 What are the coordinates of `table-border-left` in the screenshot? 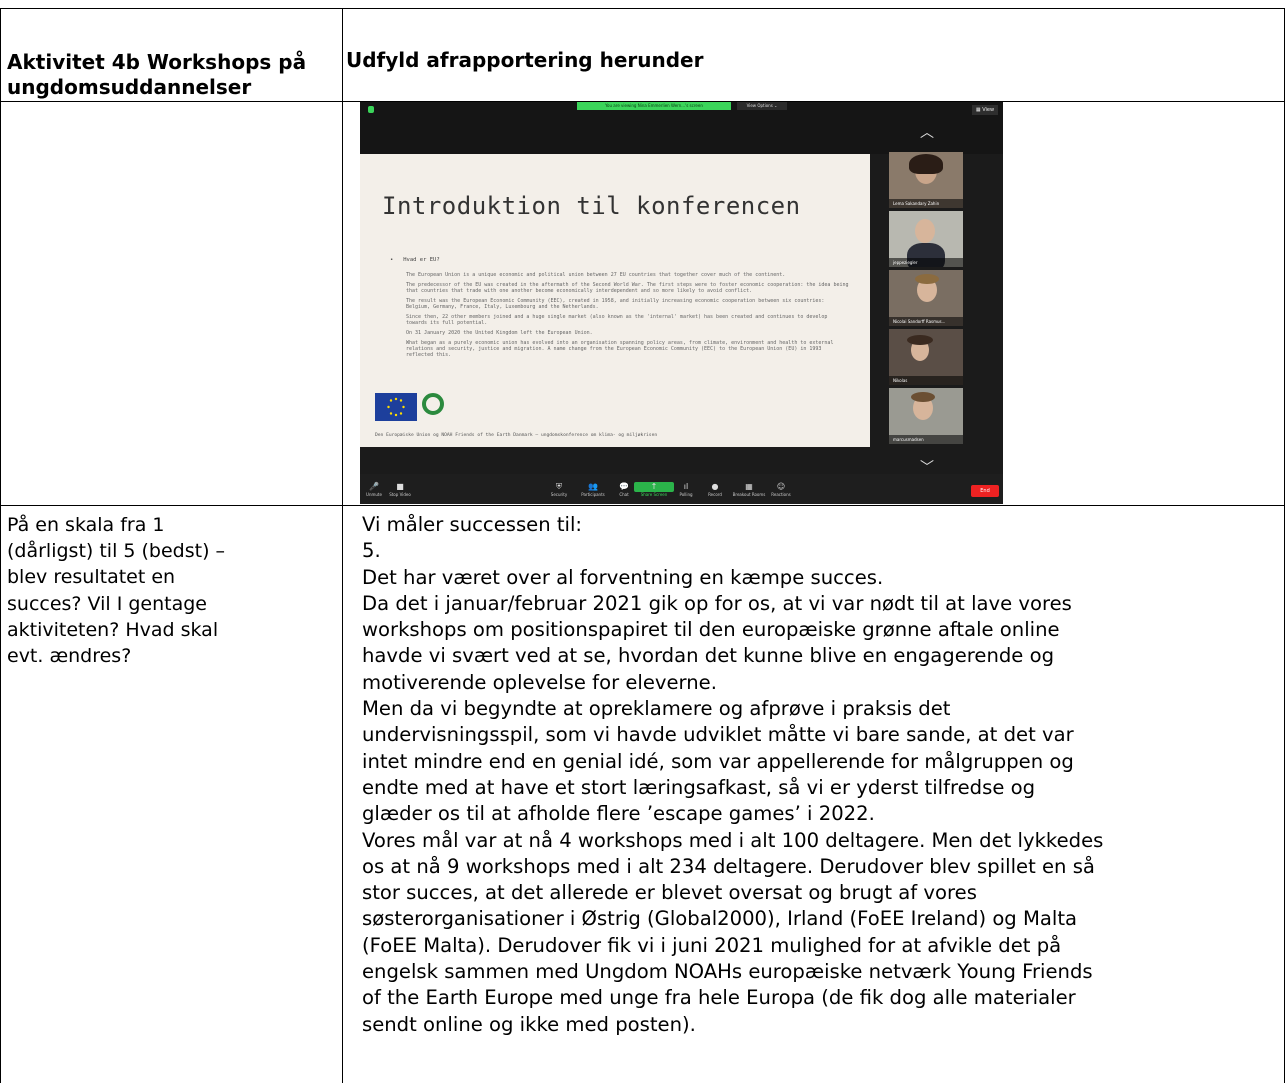 It's located at (0, 545).